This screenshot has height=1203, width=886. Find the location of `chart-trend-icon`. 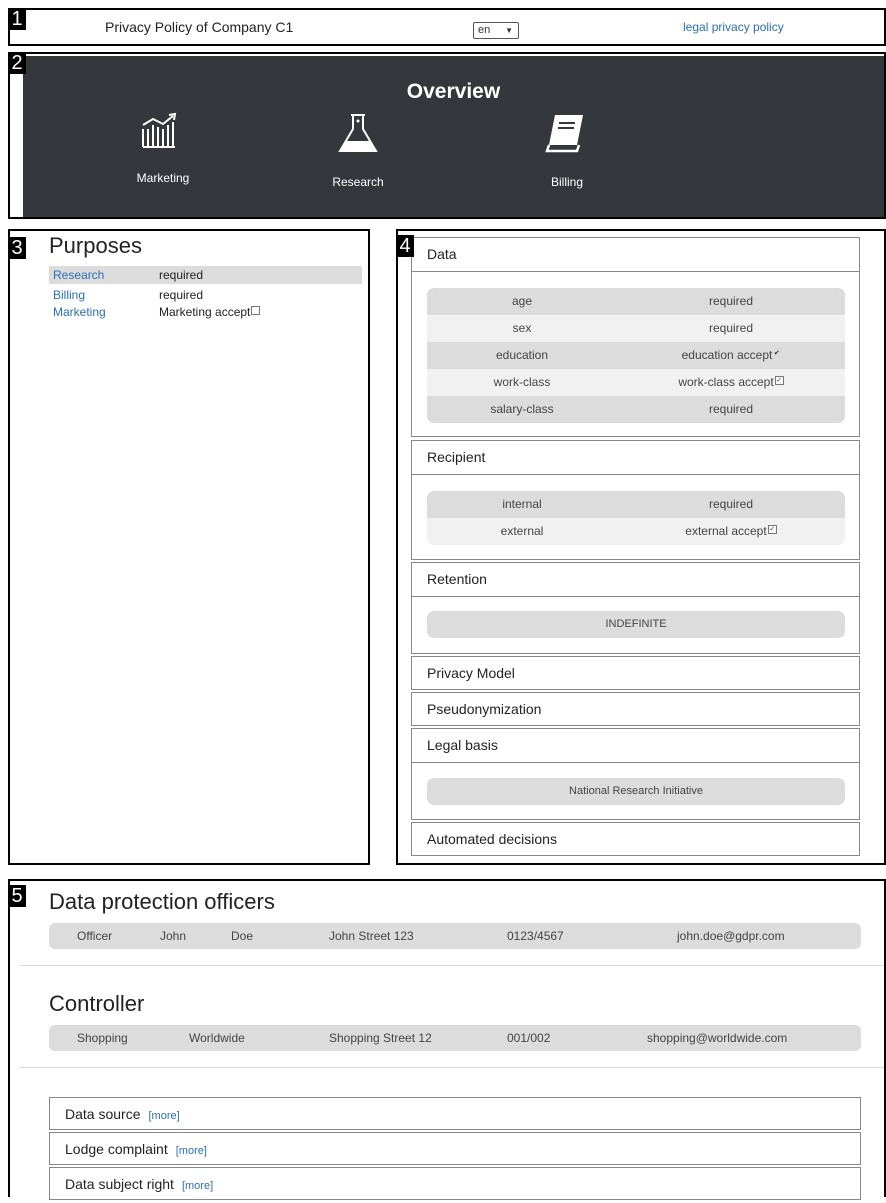

chart-trend-icon is located at coordinates (159, 130).